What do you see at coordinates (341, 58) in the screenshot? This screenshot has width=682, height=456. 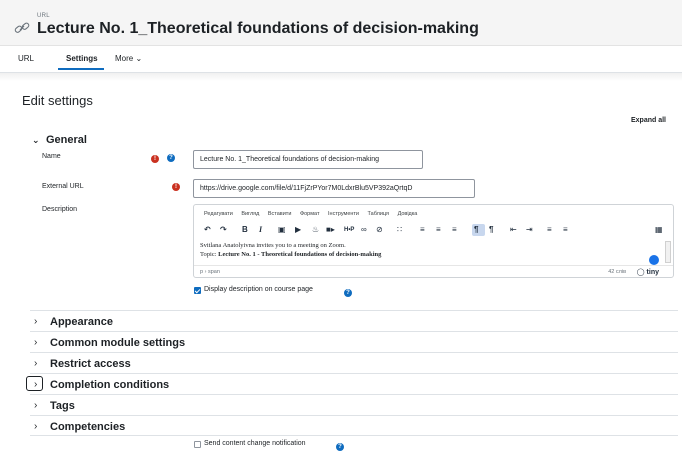 I see `secondary-navigation: URL Settings More ⌄` at bounding box center [341, 58].